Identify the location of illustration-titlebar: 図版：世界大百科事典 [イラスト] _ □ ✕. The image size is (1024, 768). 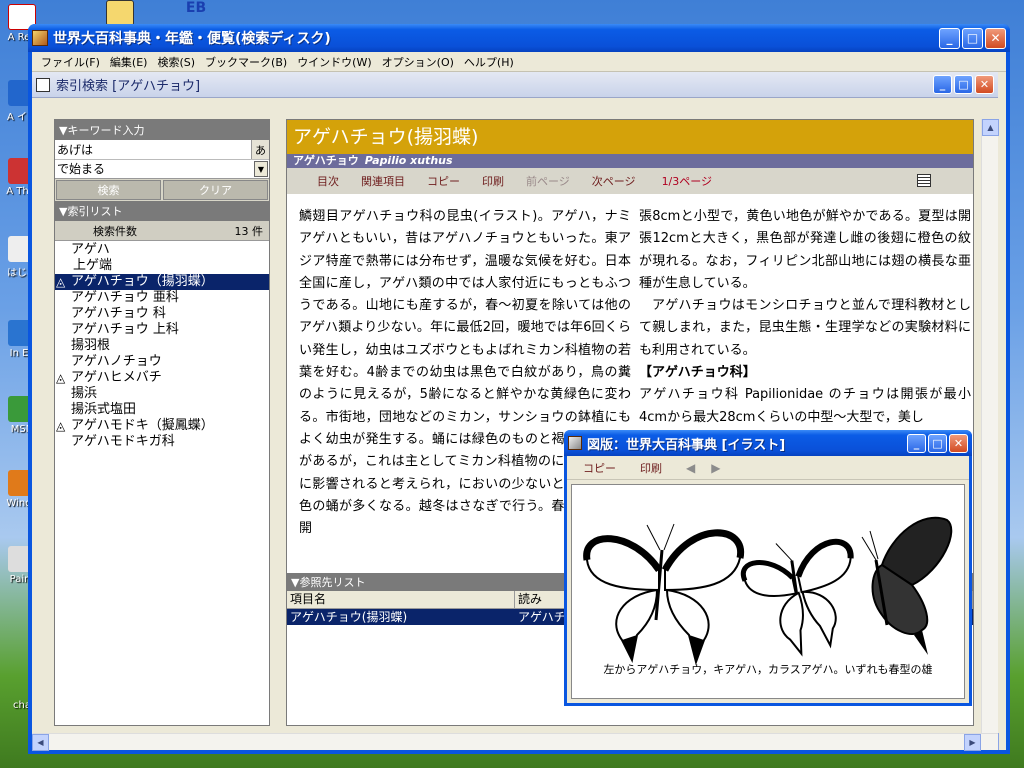
(768, 443).